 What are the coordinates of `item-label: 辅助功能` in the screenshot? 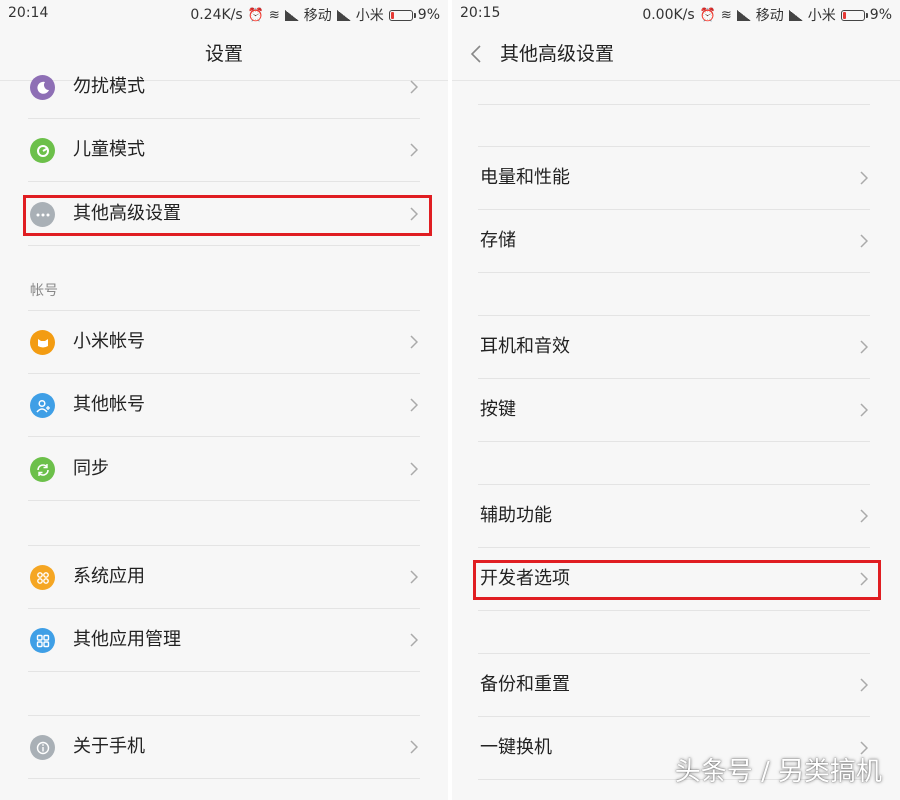 It's located at (516, 515).